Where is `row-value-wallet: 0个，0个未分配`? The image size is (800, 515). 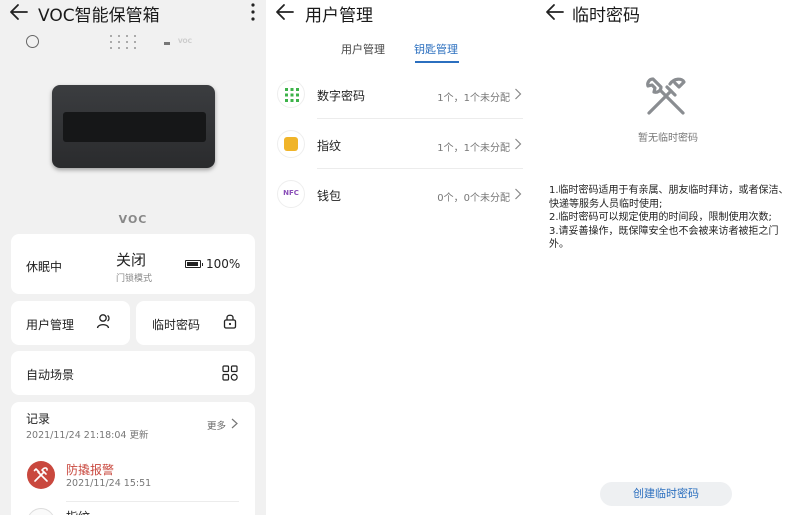 row-value-wallet: 0个，0个未分配 is located at coordinates (473, 198).